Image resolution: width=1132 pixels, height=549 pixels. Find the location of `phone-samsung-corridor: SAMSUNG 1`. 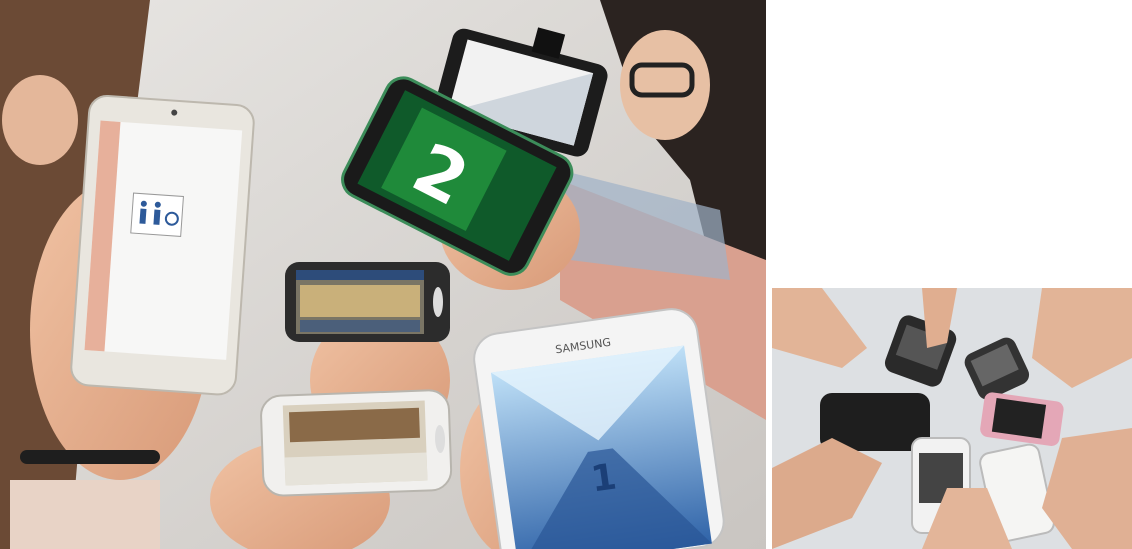

phone-samsung-corridor: SAMSUNG 1 is located at coordinates (599, 428).